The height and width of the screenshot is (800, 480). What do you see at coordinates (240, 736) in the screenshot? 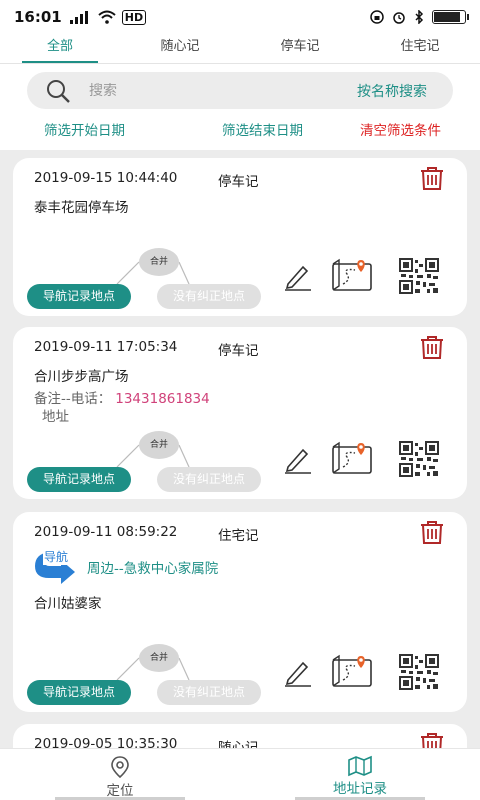
I see `record-card: 2019-09-05 10:35:30 随心记` at bounding box center [240, 736].